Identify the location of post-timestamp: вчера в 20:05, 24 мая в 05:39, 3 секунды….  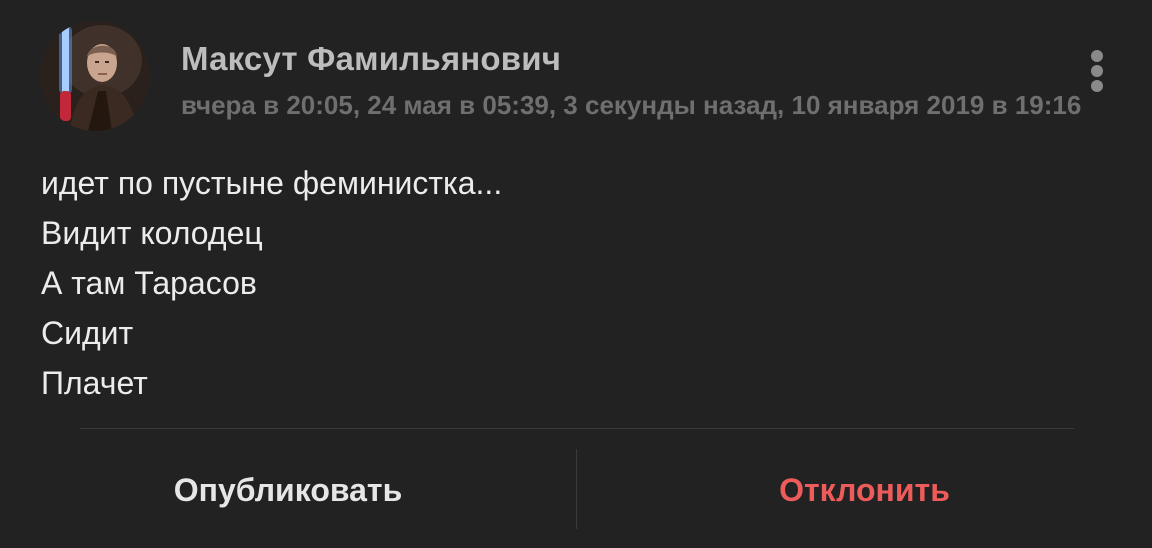
(631, 105).